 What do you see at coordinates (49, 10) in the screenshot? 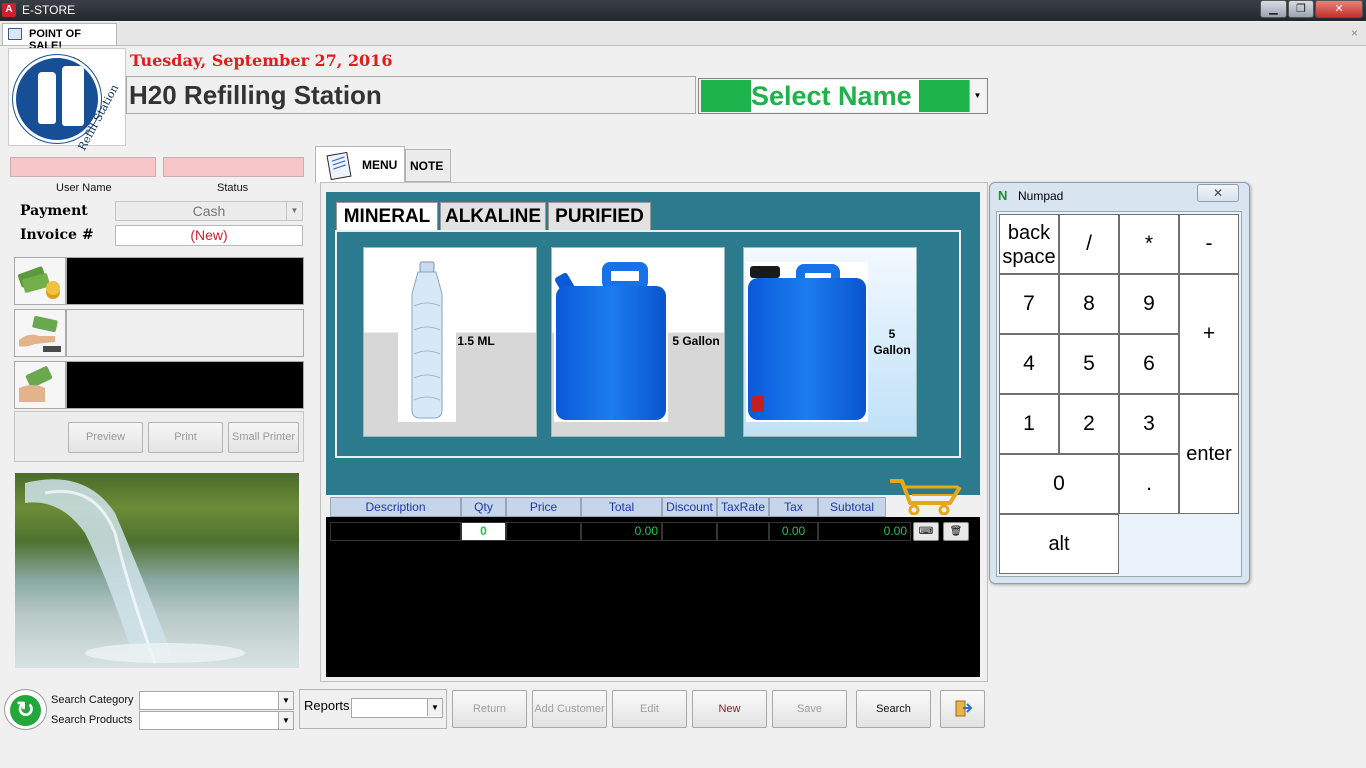
I see `window-title: E-STORE` at bounding box center [49, 10].